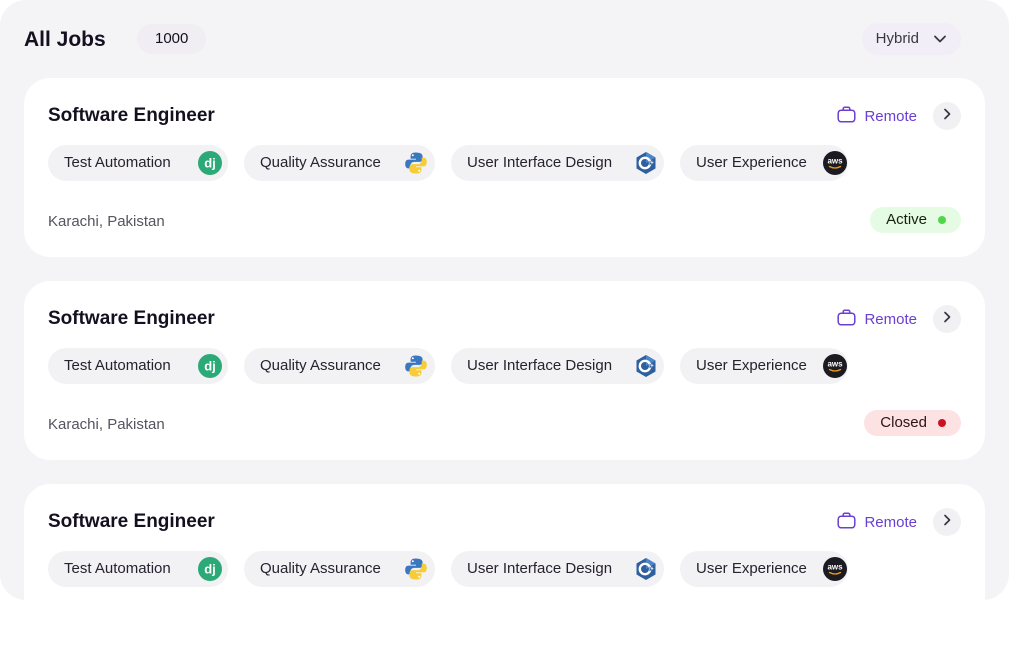 The image size is (1009, 663). Describe the element at coordinates (65, 39) in the screenshot. I see `page-title: All Jobs` at that location.